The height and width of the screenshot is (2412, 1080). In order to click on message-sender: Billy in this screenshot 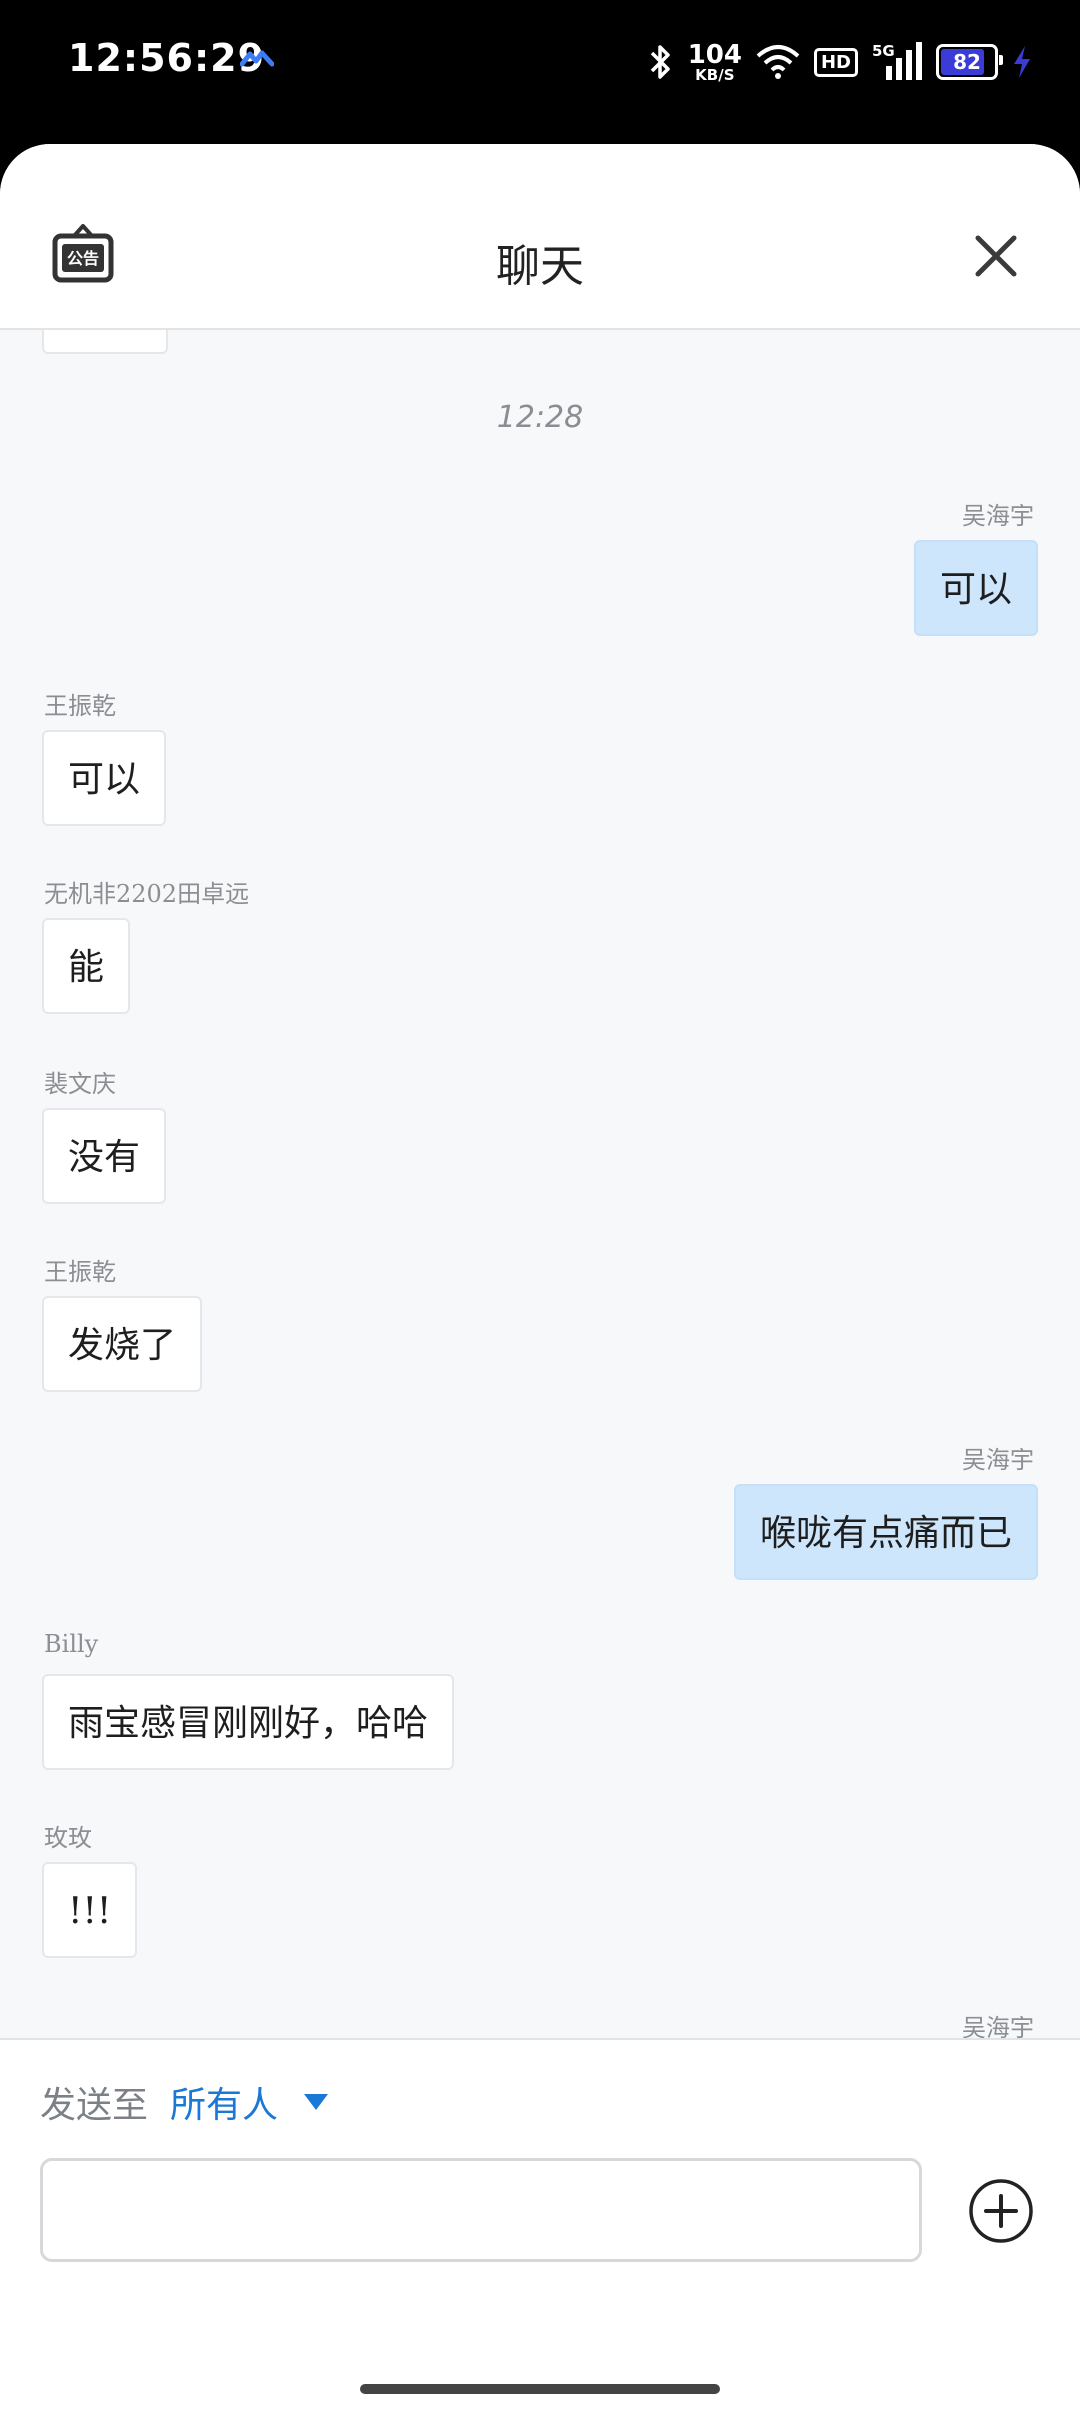, I will do `click(71, 1644)`.